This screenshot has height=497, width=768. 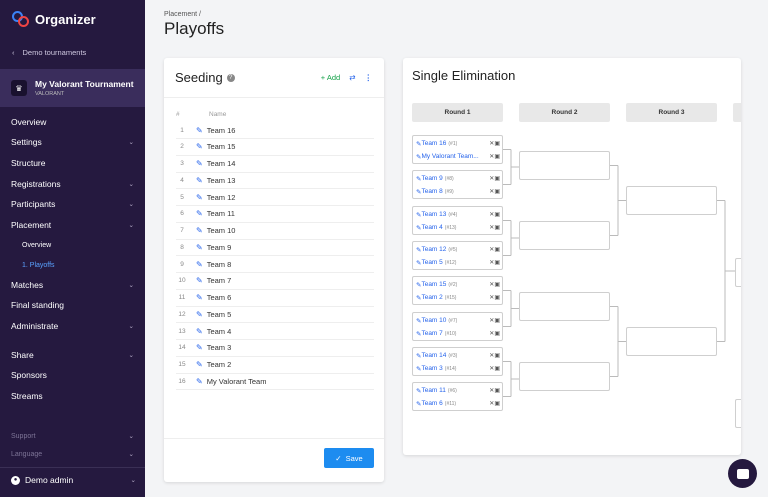 I want to click on sidebar-item-participants: Participants ⌄, so click(x=72, y=204).